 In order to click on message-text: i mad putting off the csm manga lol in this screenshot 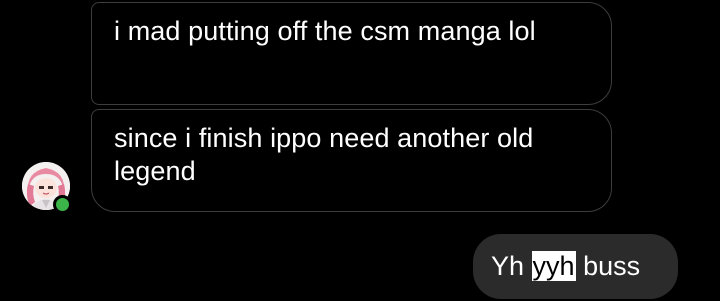, I will do `click(325, 31)`.